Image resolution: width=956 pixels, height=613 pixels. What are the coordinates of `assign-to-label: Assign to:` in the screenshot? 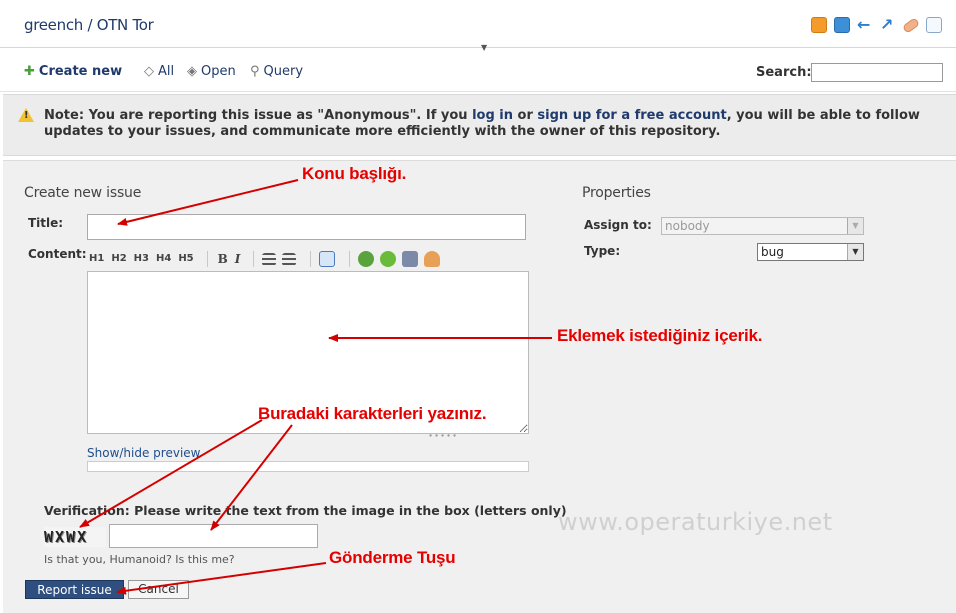 It's located at (618, 225).